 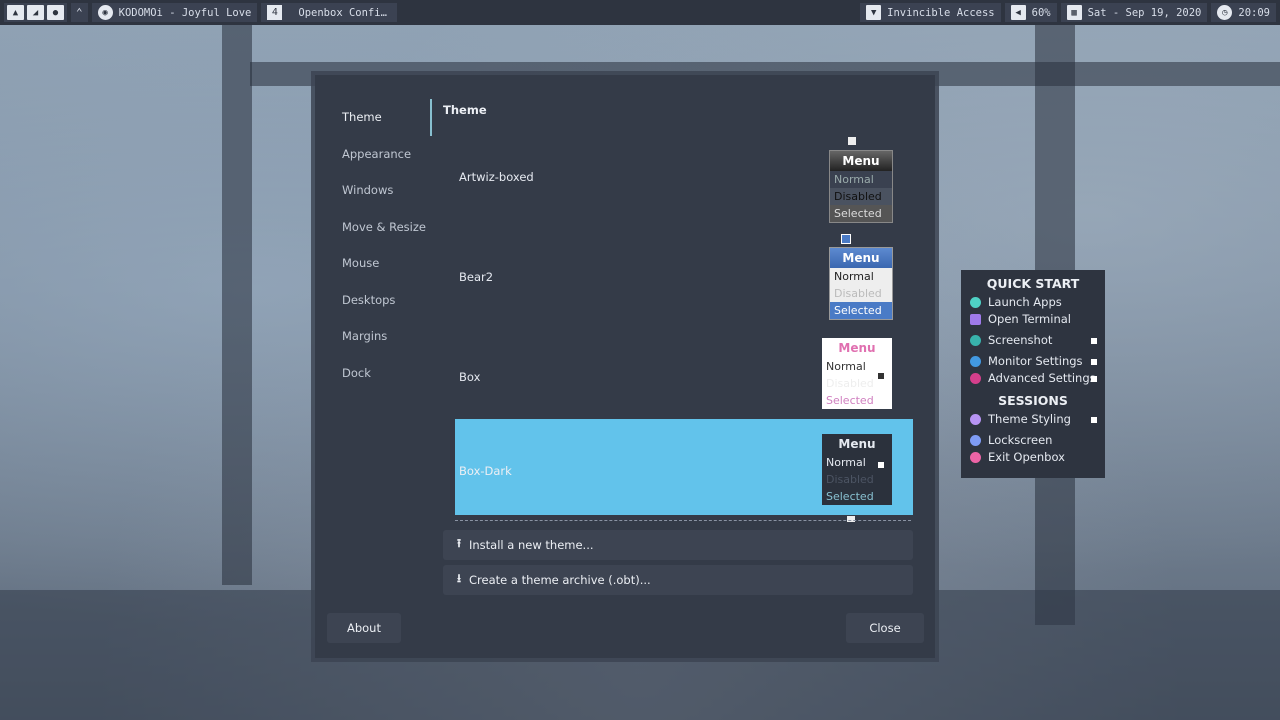 What do you see at coordinates (382, 223) in the screenshot?
I see `sidebar-item-move-resize: Move & Resize` at bounding box center [382, 223].